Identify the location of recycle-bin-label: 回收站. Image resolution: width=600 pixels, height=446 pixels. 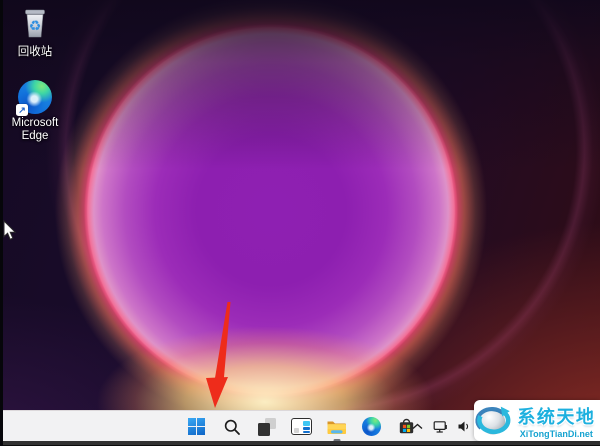
(35, 52).